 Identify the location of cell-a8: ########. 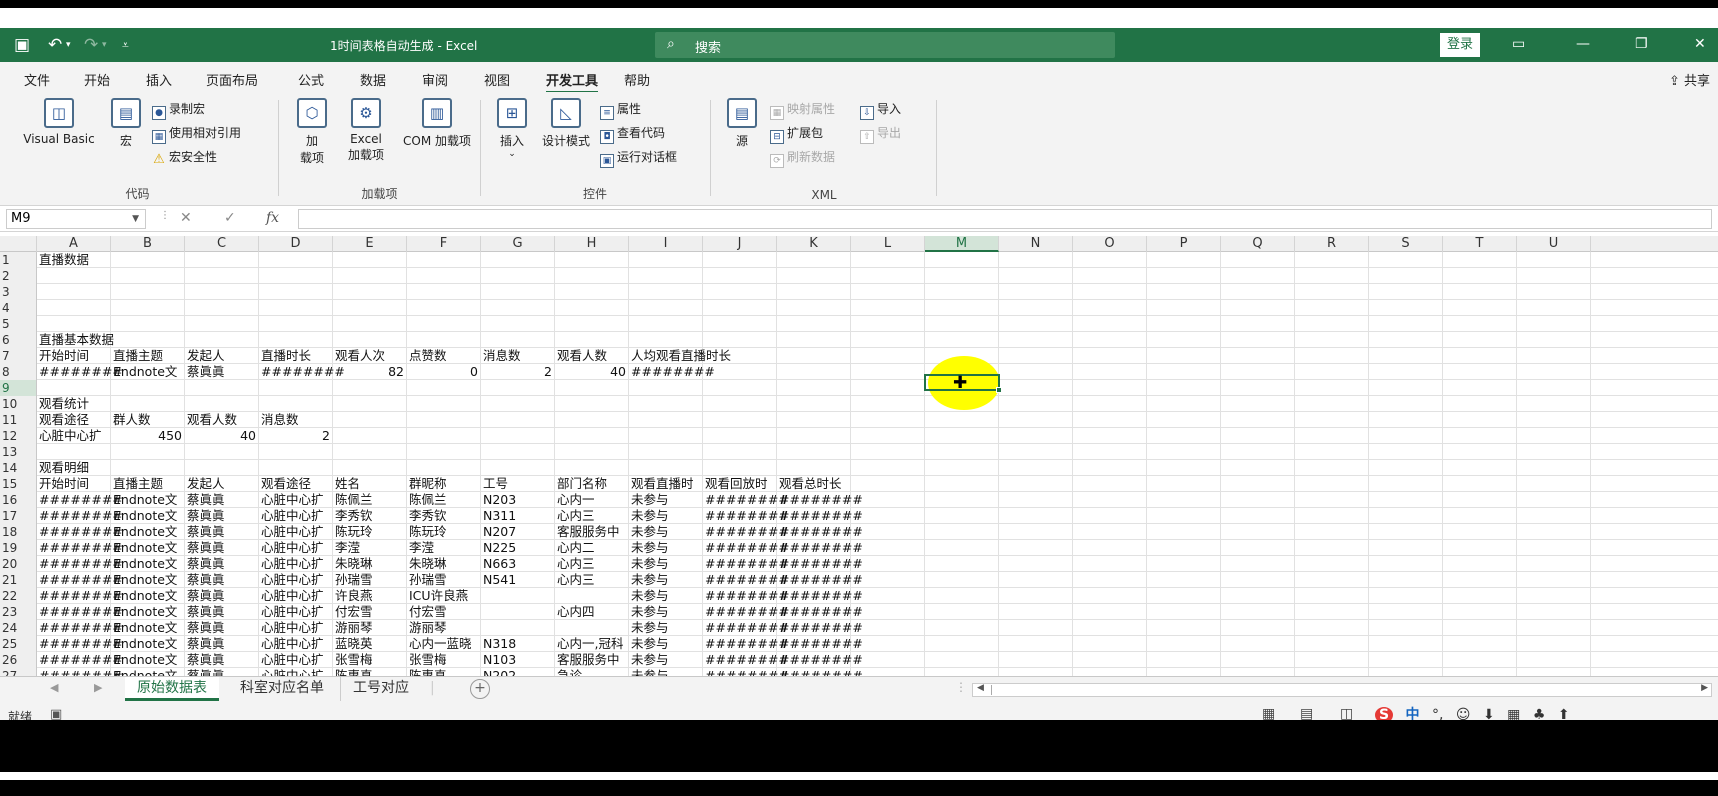
(80, 372).